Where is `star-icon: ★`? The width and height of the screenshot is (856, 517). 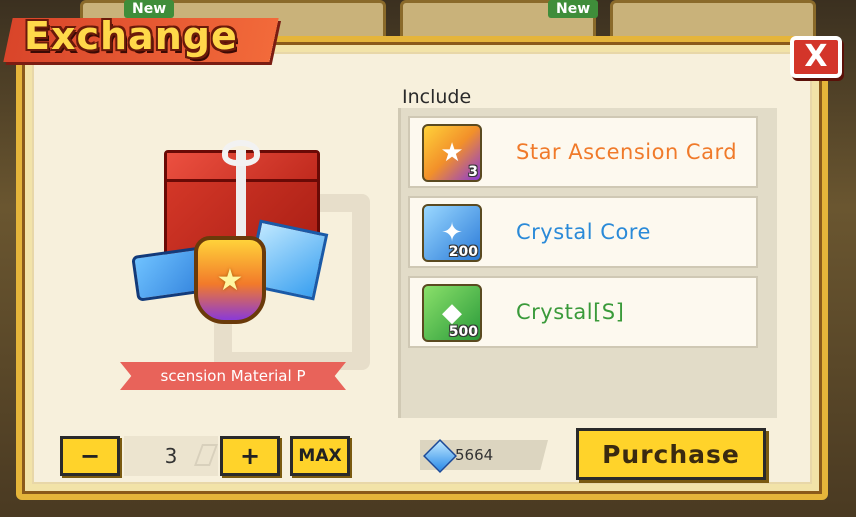
star-icon: ★ is located at coordinates (452, 153).